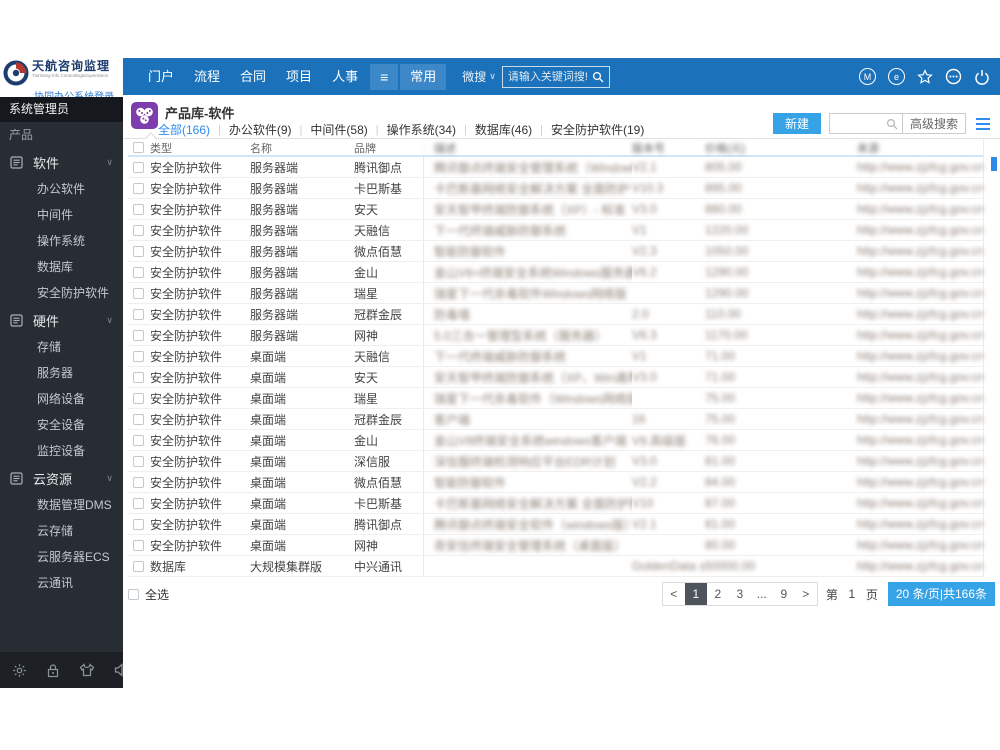  I want to click on topnav-item: 人事, so click(345, 76).